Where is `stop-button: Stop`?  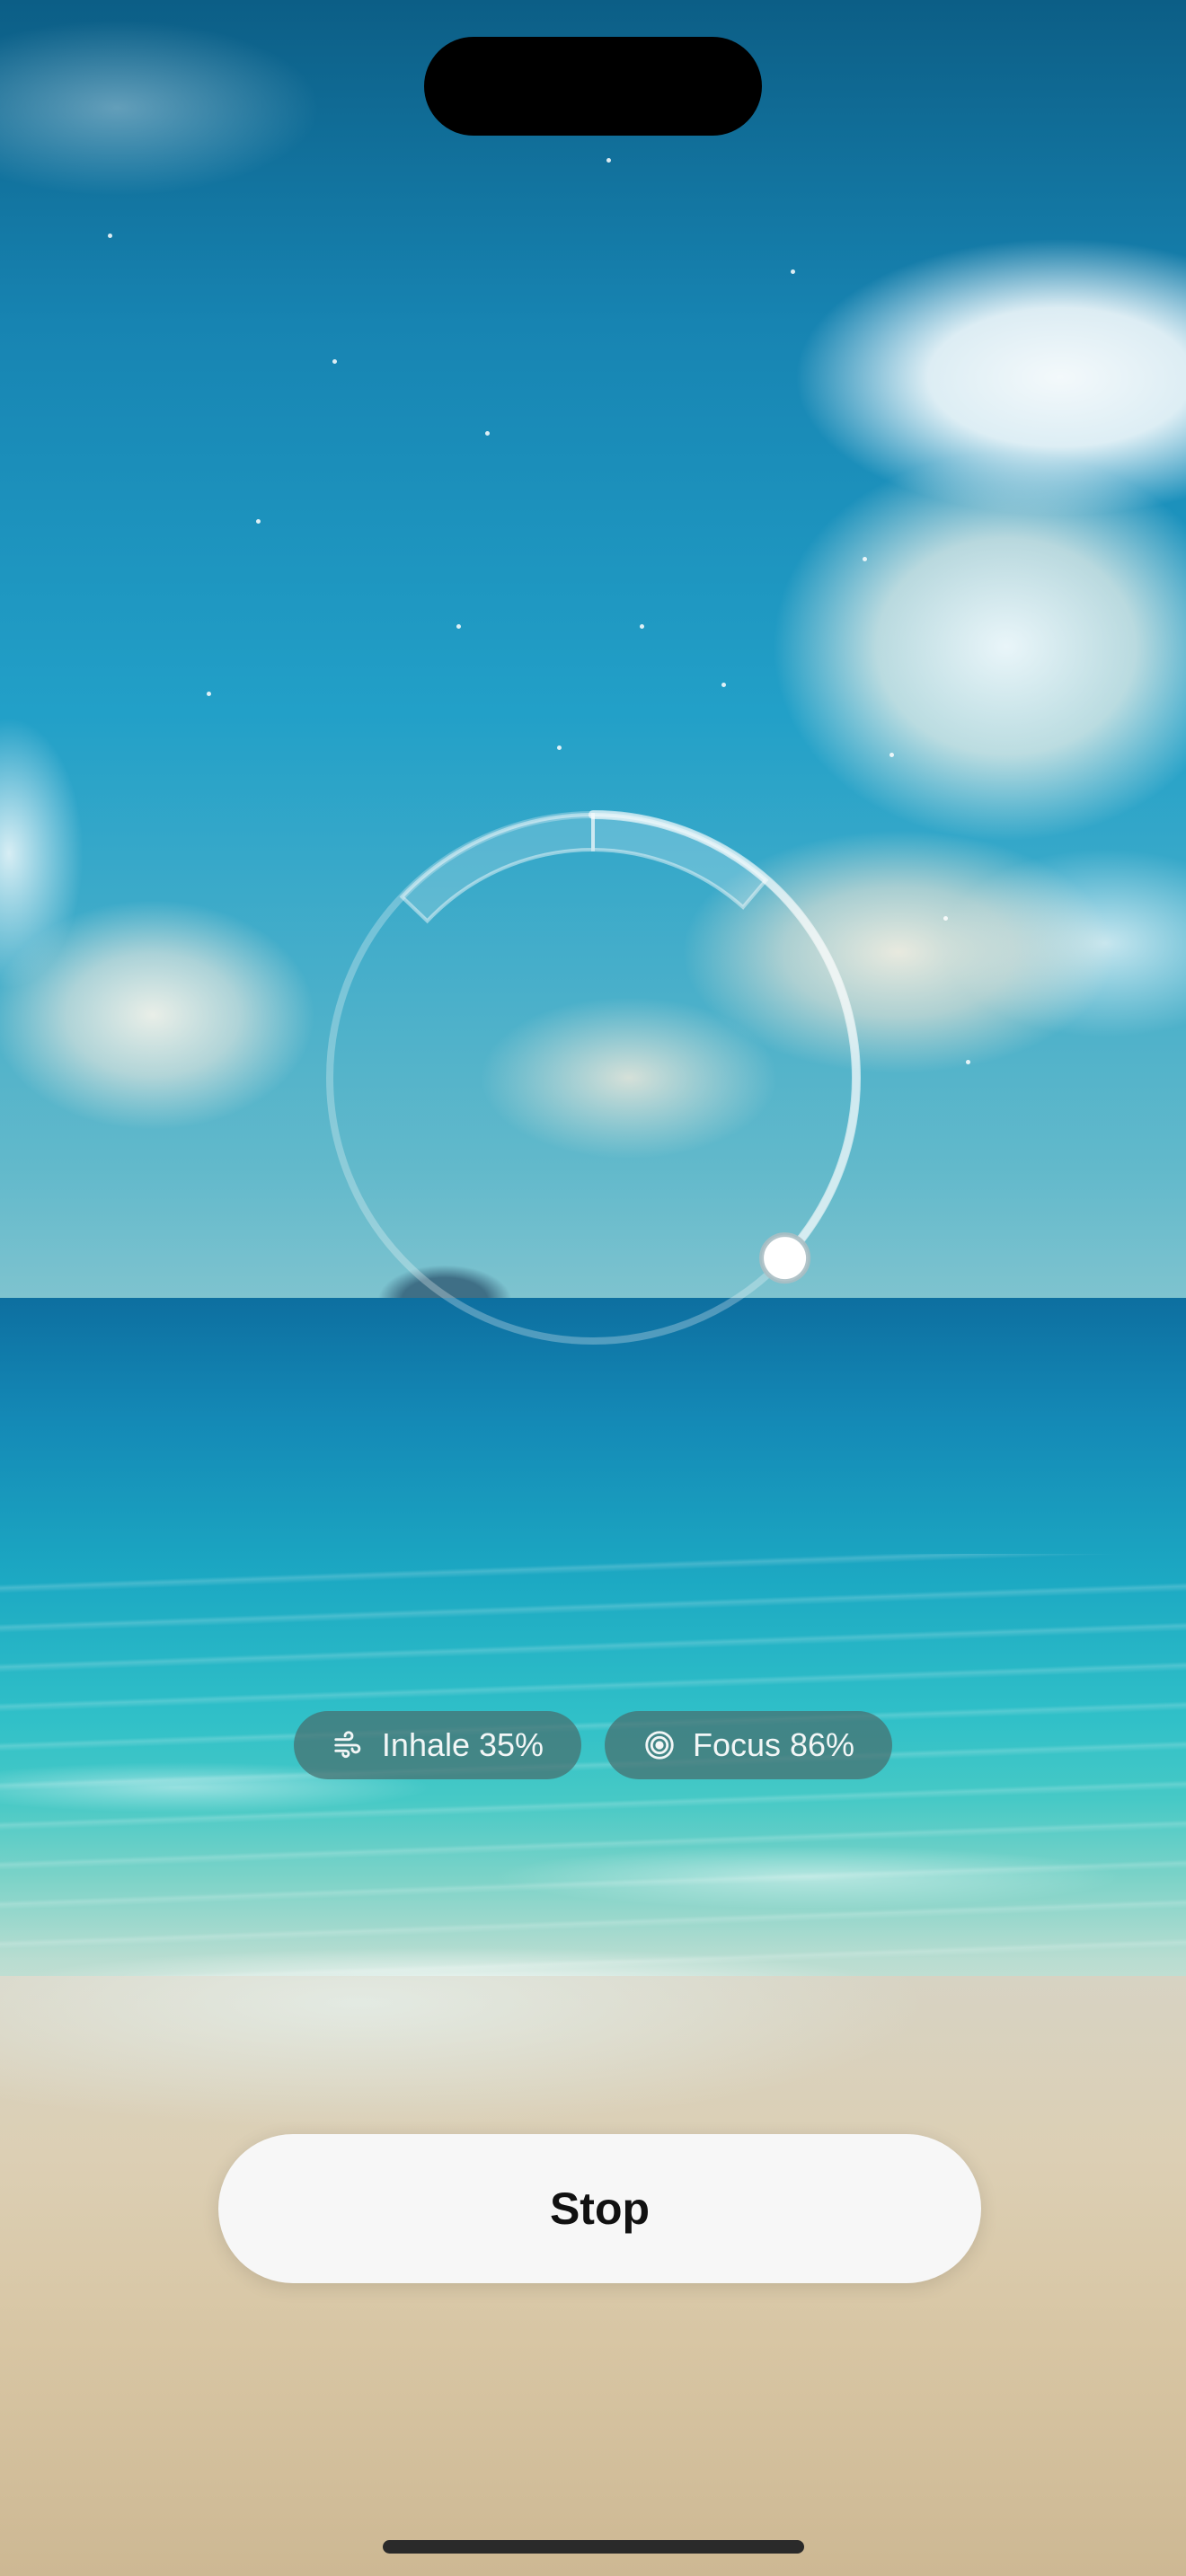
stop-button: Stop is located at coordinates (599, 2208).